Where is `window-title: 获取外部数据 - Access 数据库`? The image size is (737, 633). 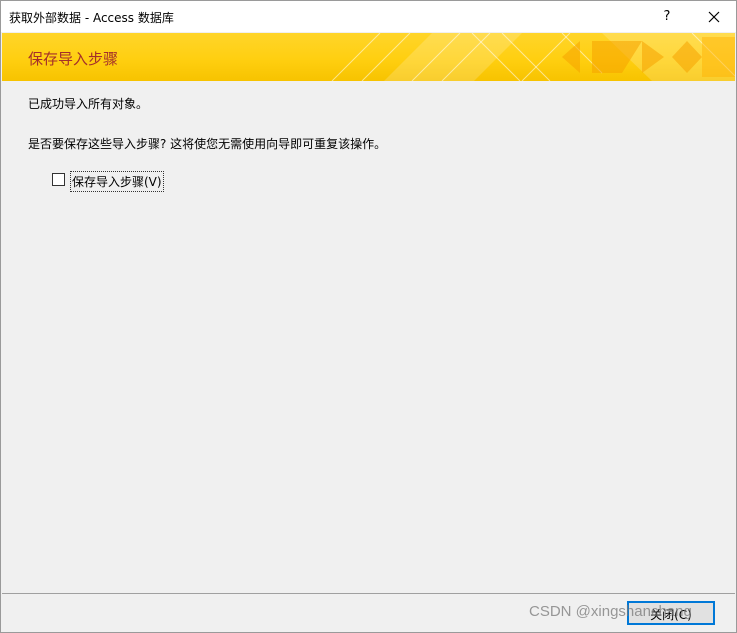
window-title: 获取外部数据 - Access 数据库 is located at coordinates (91, 18).